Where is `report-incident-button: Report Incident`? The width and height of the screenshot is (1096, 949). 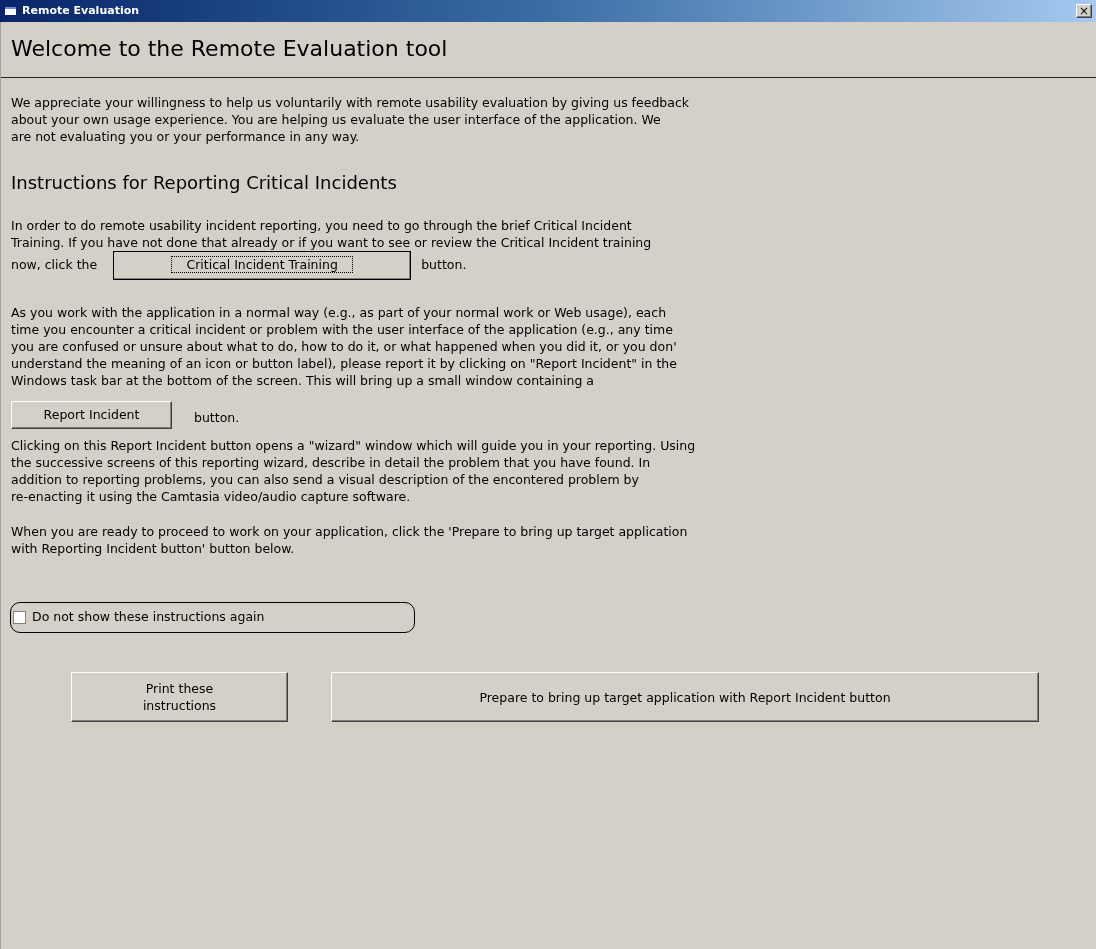
report-incident-button: Report Incident is located at coordinates (91, 415).